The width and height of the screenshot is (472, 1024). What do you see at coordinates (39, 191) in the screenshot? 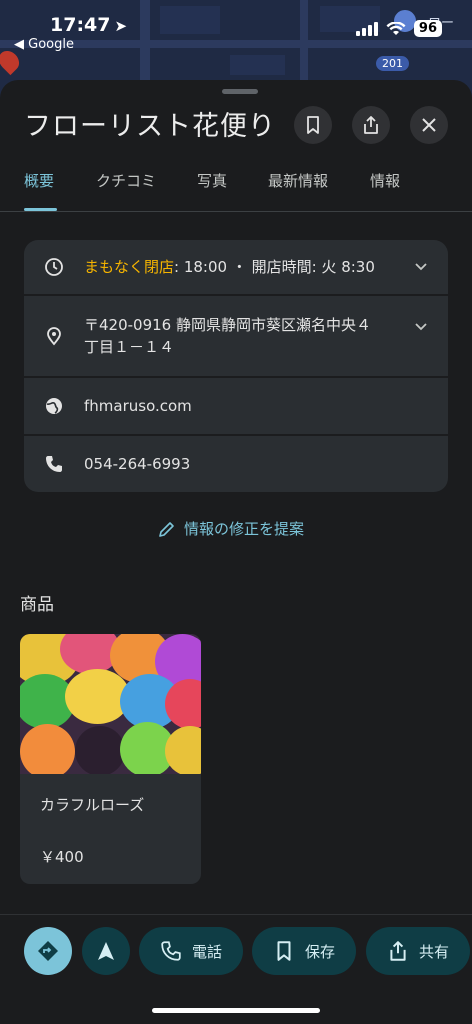
I see `tab-overview: 概要` at bounding box center [39, 191].